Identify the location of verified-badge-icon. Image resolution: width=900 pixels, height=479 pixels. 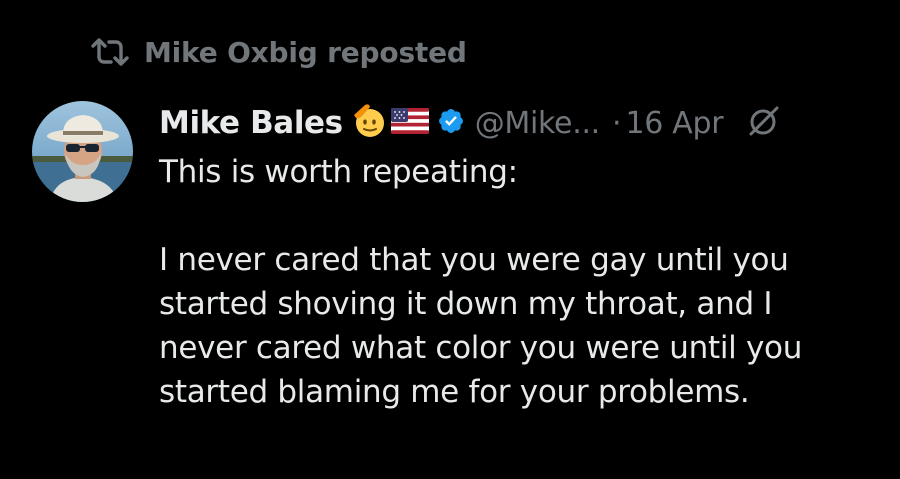
(451, 123).